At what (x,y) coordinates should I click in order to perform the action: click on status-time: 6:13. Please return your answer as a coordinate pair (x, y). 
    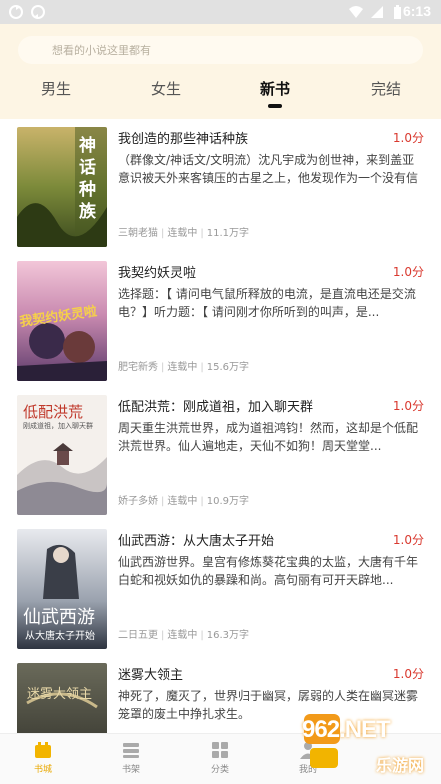
    Looking at the image, I should click on (416, 11).